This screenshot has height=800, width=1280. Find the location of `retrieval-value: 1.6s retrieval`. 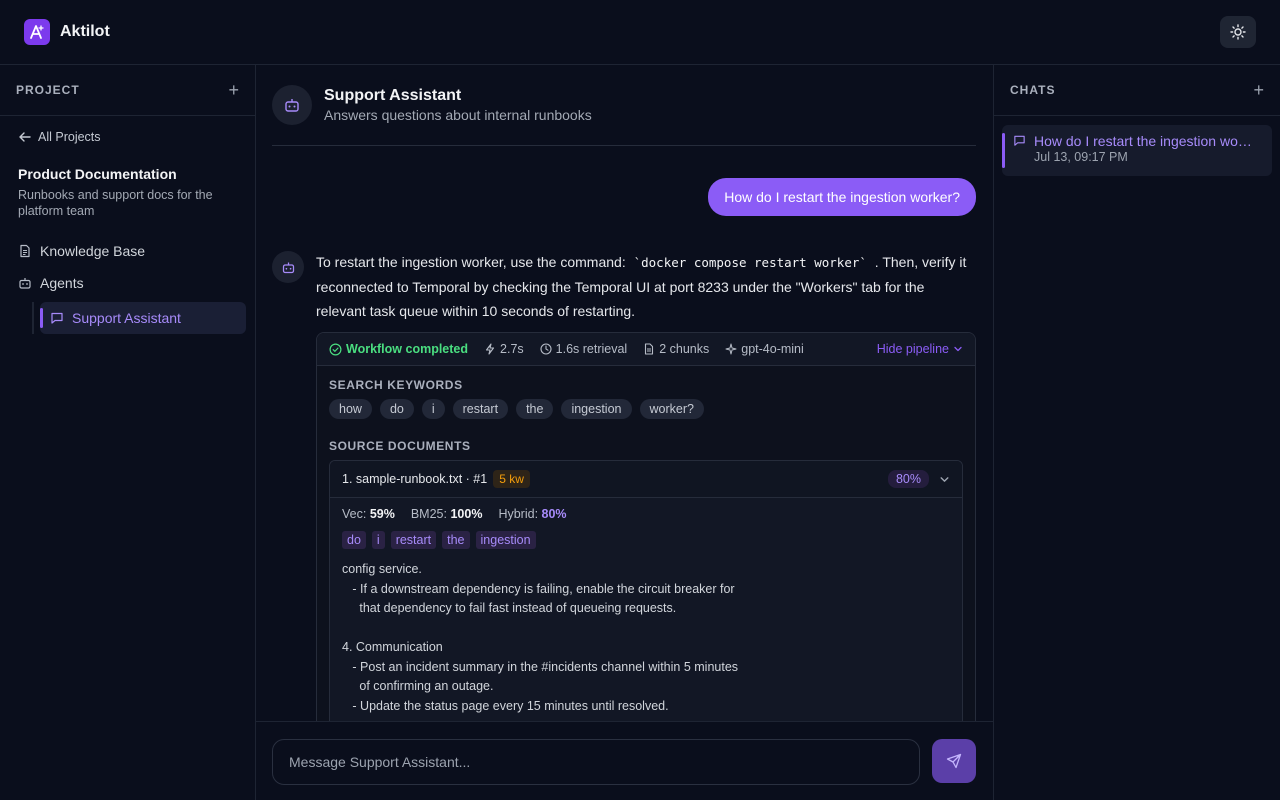

retrieval-value: 1.6s retrieval is located at coordinates (591, 349).